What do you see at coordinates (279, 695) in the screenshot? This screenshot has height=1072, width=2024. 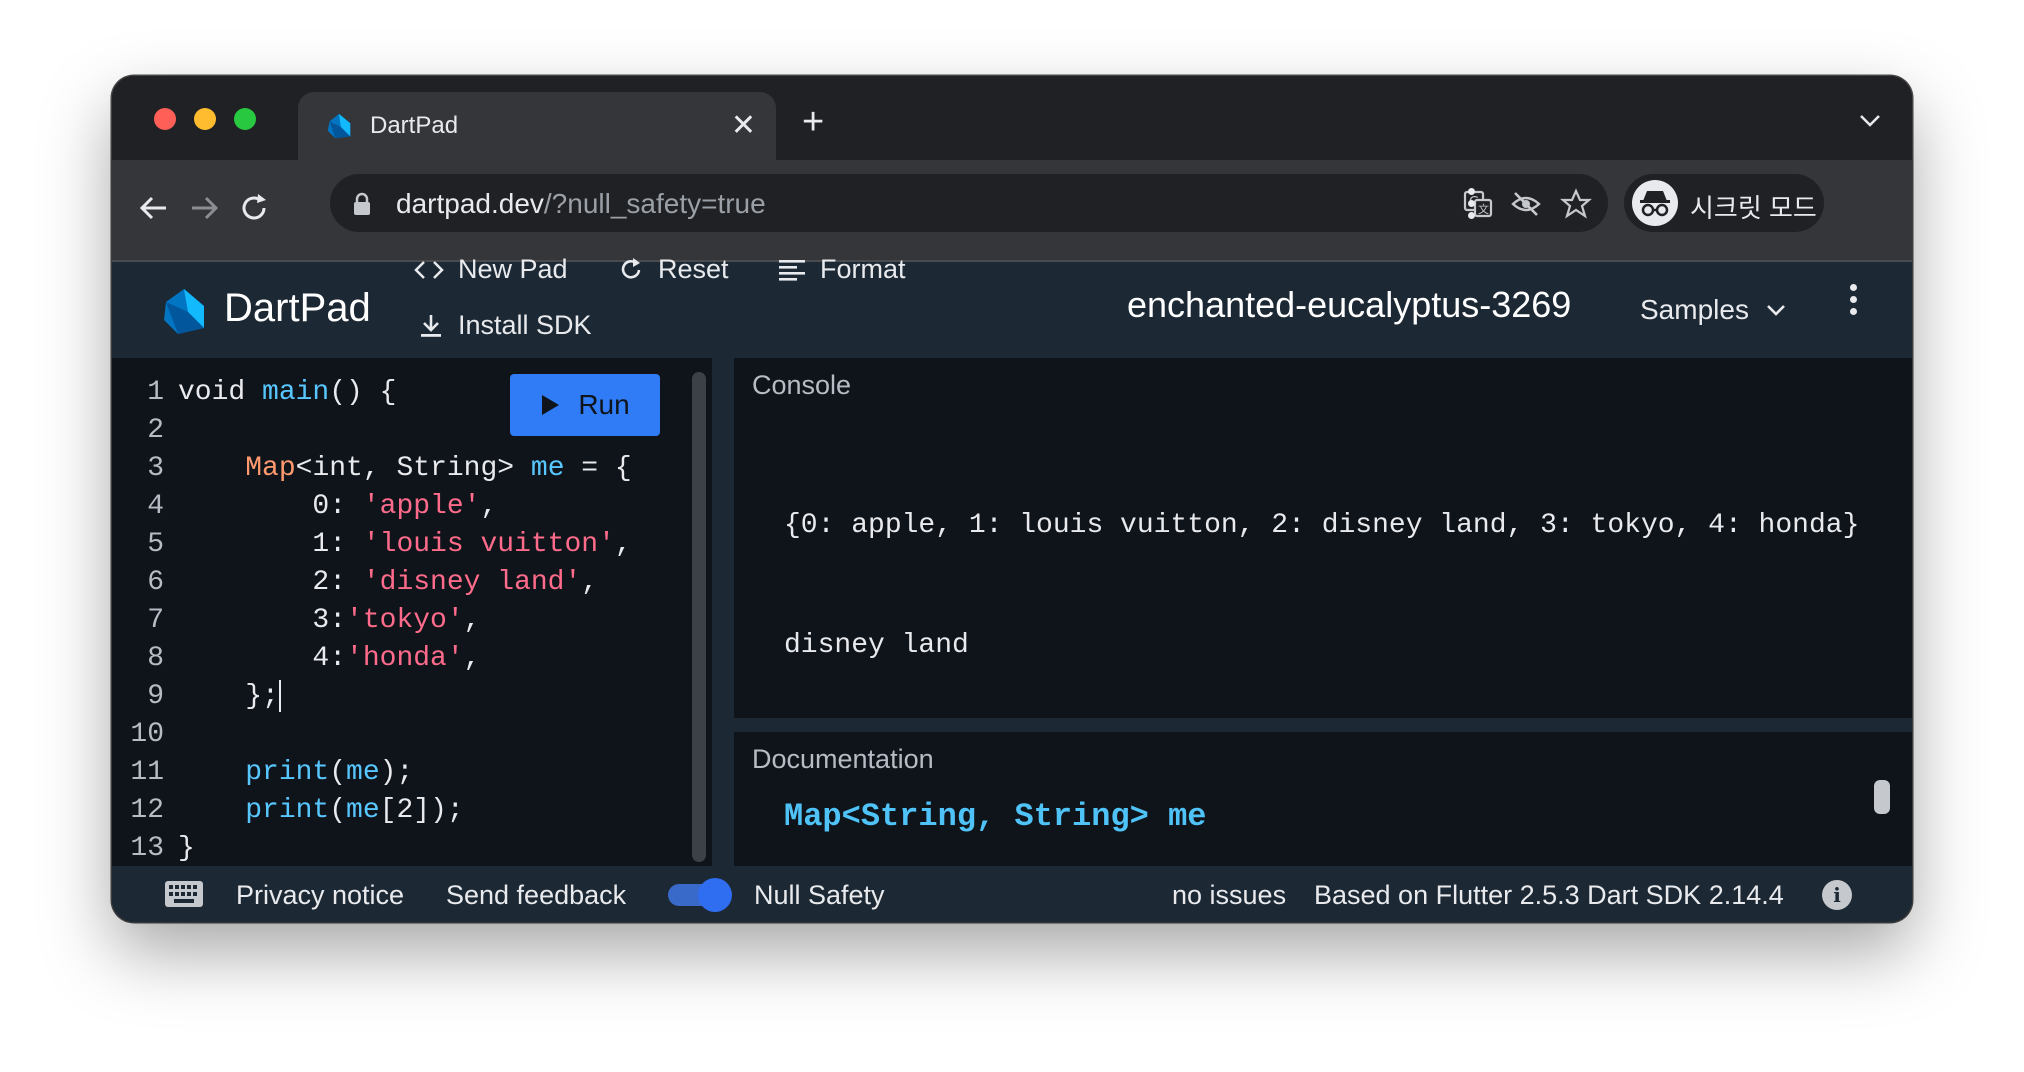 I see `text-cursor` at bounding box center [279, 695].